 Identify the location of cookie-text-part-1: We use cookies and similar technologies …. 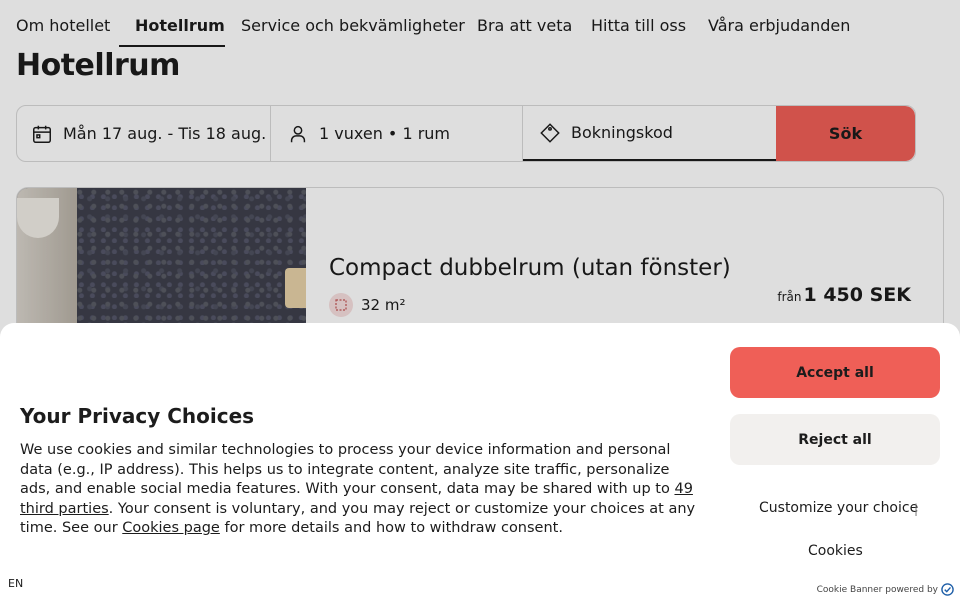
(347, 470).